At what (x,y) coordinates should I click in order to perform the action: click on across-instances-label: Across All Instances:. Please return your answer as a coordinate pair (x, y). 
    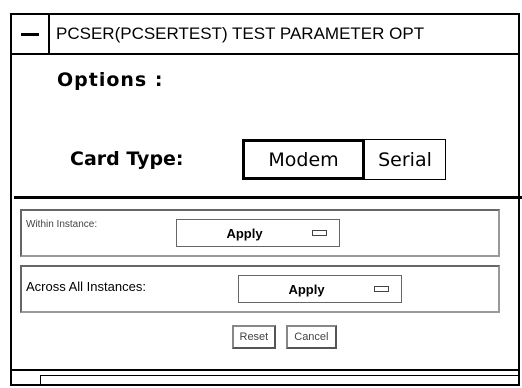
    Looking at the image, I should click on (86, 286).